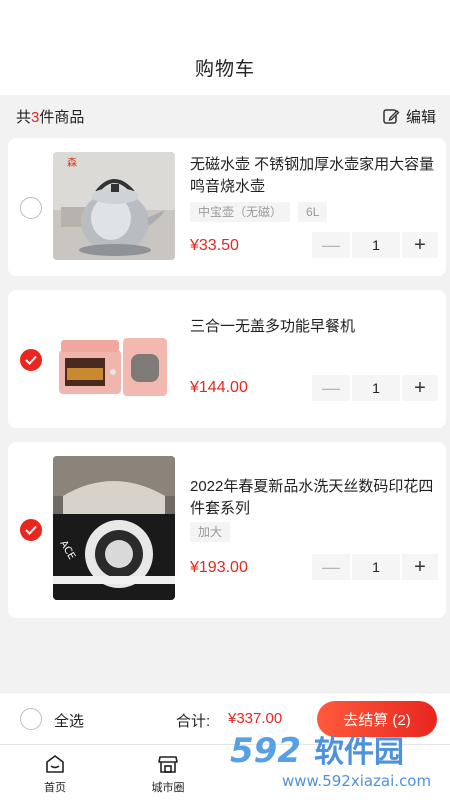 The width and height of the screenshot is (450, 800). I want to click on item-name: 无磁水壶 不锈钢加厚水壶家用大容量鸣音烧水壶, so click(313, 176).